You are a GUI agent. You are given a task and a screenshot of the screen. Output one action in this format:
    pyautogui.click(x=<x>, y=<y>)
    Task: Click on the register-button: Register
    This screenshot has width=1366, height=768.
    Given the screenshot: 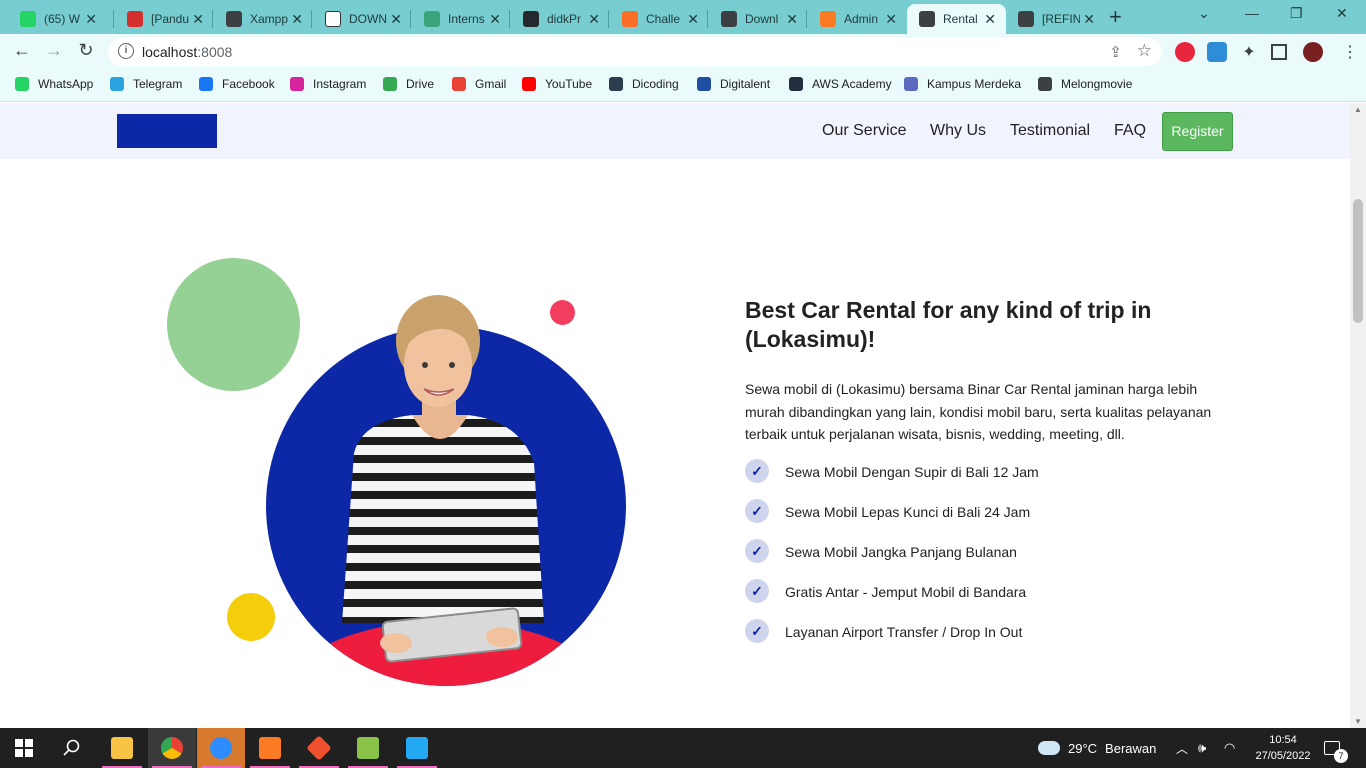 What is the action you would take?
    pyautogui.click(x=1197, y=131)
    